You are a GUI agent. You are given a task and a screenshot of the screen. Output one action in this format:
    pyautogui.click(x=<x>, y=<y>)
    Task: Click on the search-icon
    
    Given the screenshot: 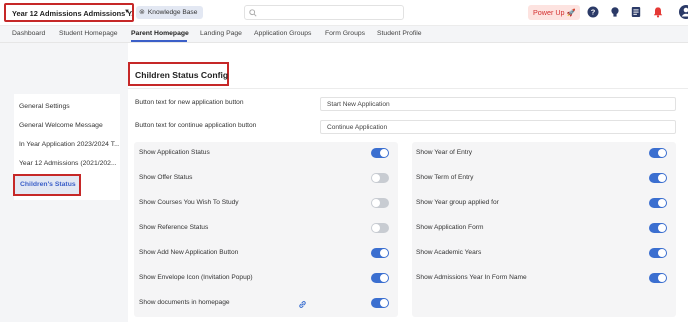 What is the action you would take?
    pyautogui.click(x=253, y=13)
    